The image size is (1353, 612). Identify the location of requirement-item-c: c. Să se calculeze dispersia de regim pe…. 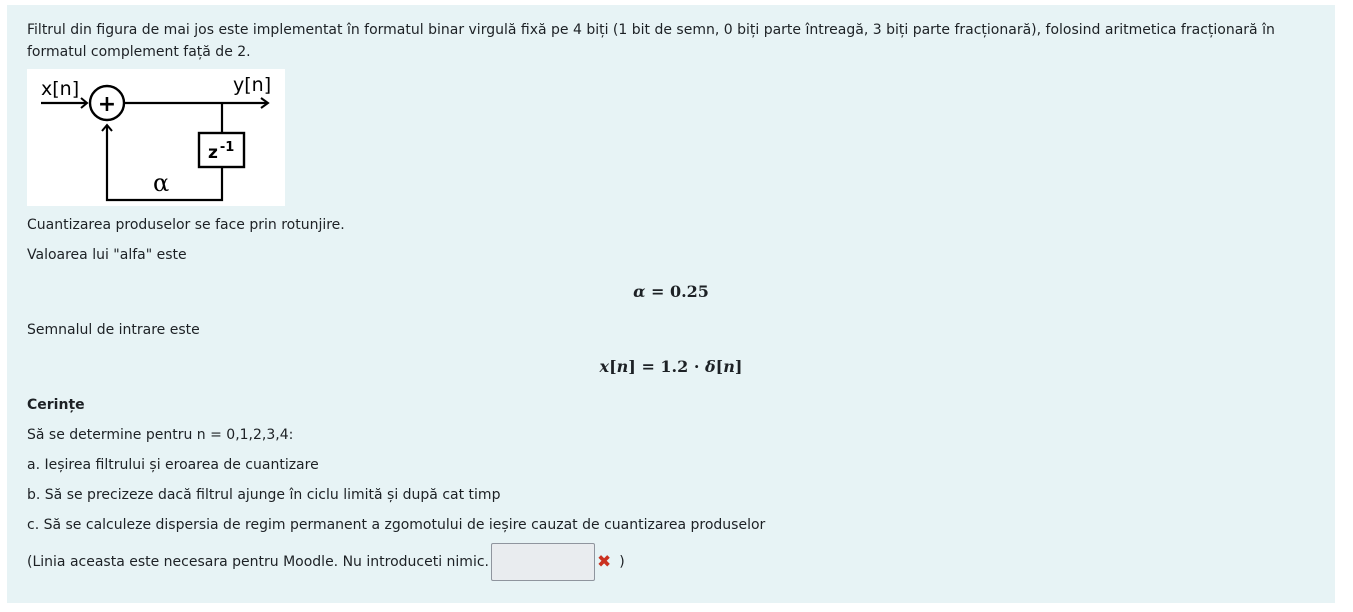
(396, 525).